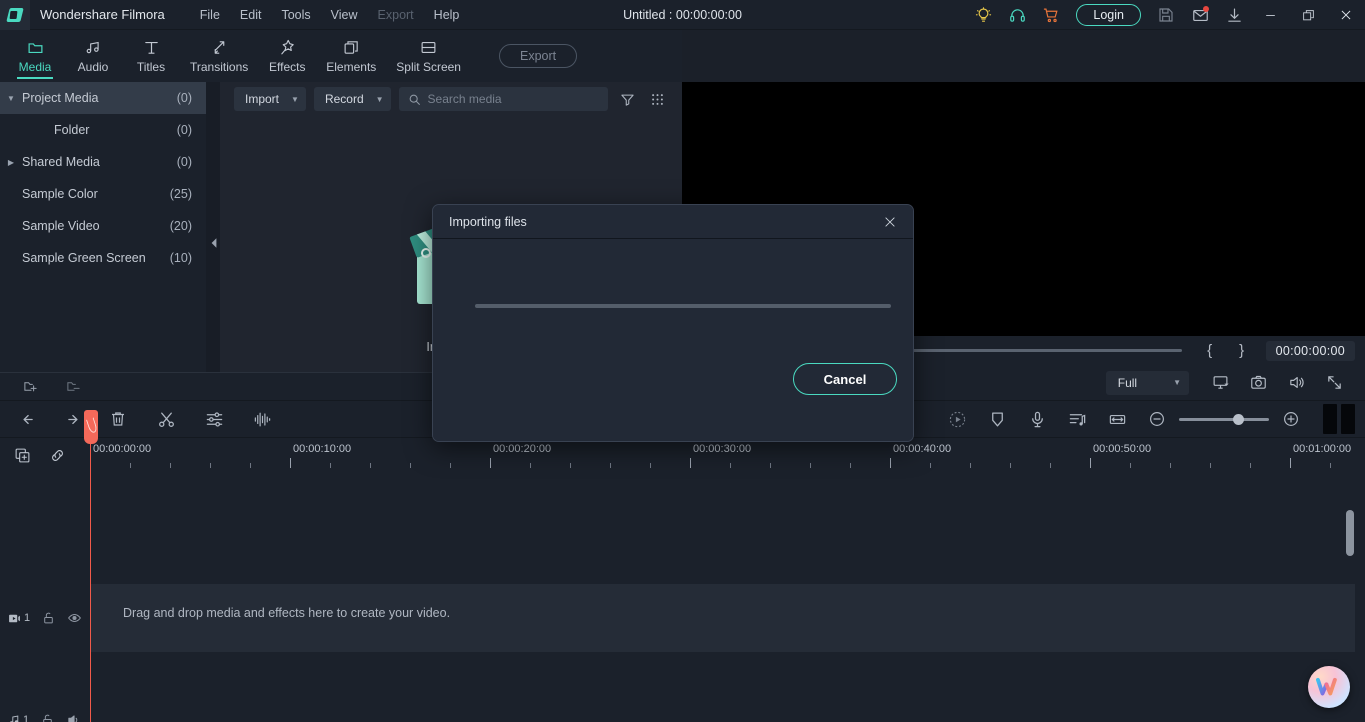 The image size is (1365, 722). Describe the element at coordinates (60, 98) in the screenshot. I see `sidebar-item-project-media-label: Project Media` at that location.